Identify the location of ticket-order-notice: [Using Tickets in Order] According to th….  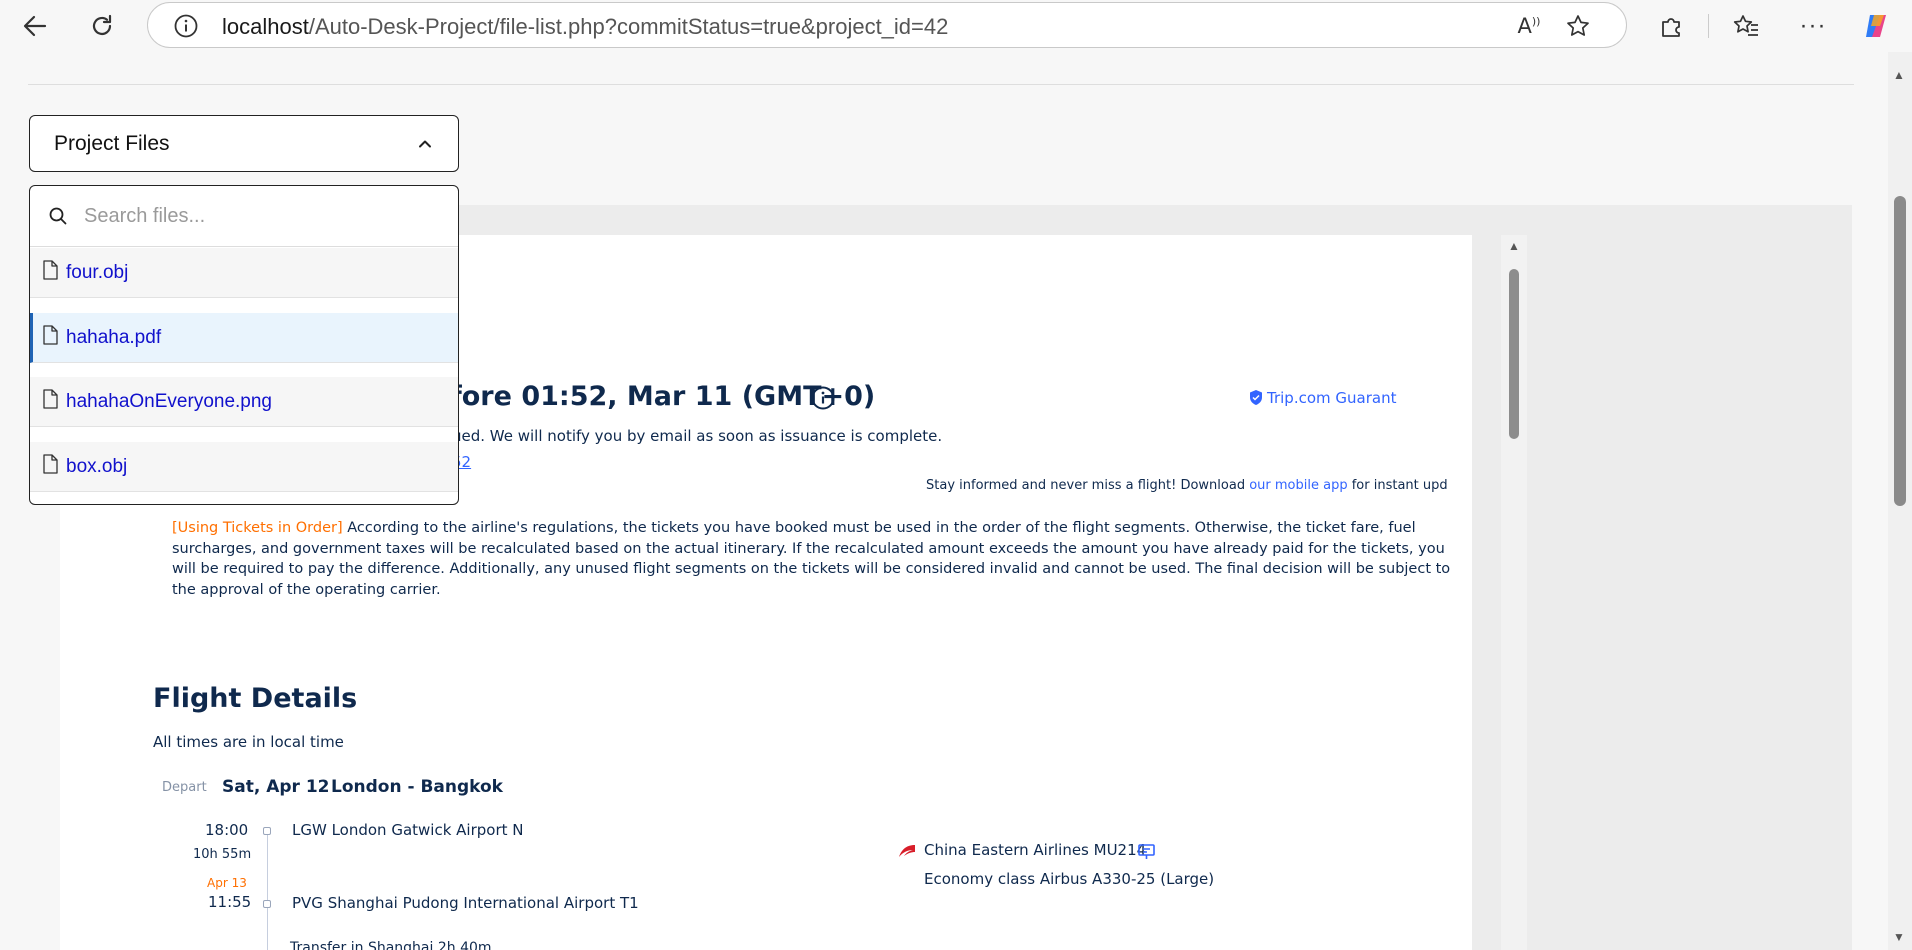
(817, 559).